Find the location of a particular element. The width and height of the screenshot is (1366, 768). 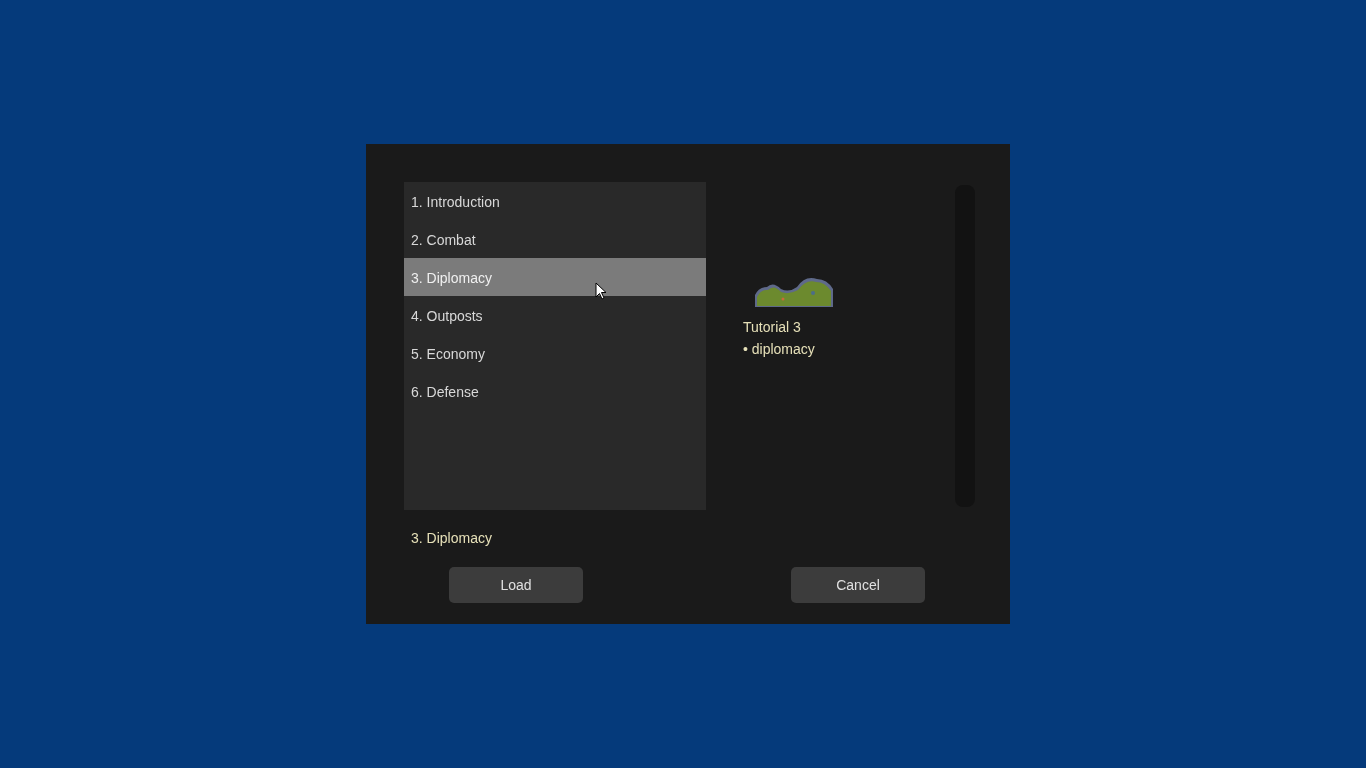

load-button: Load is located at coordinates (516, 585).